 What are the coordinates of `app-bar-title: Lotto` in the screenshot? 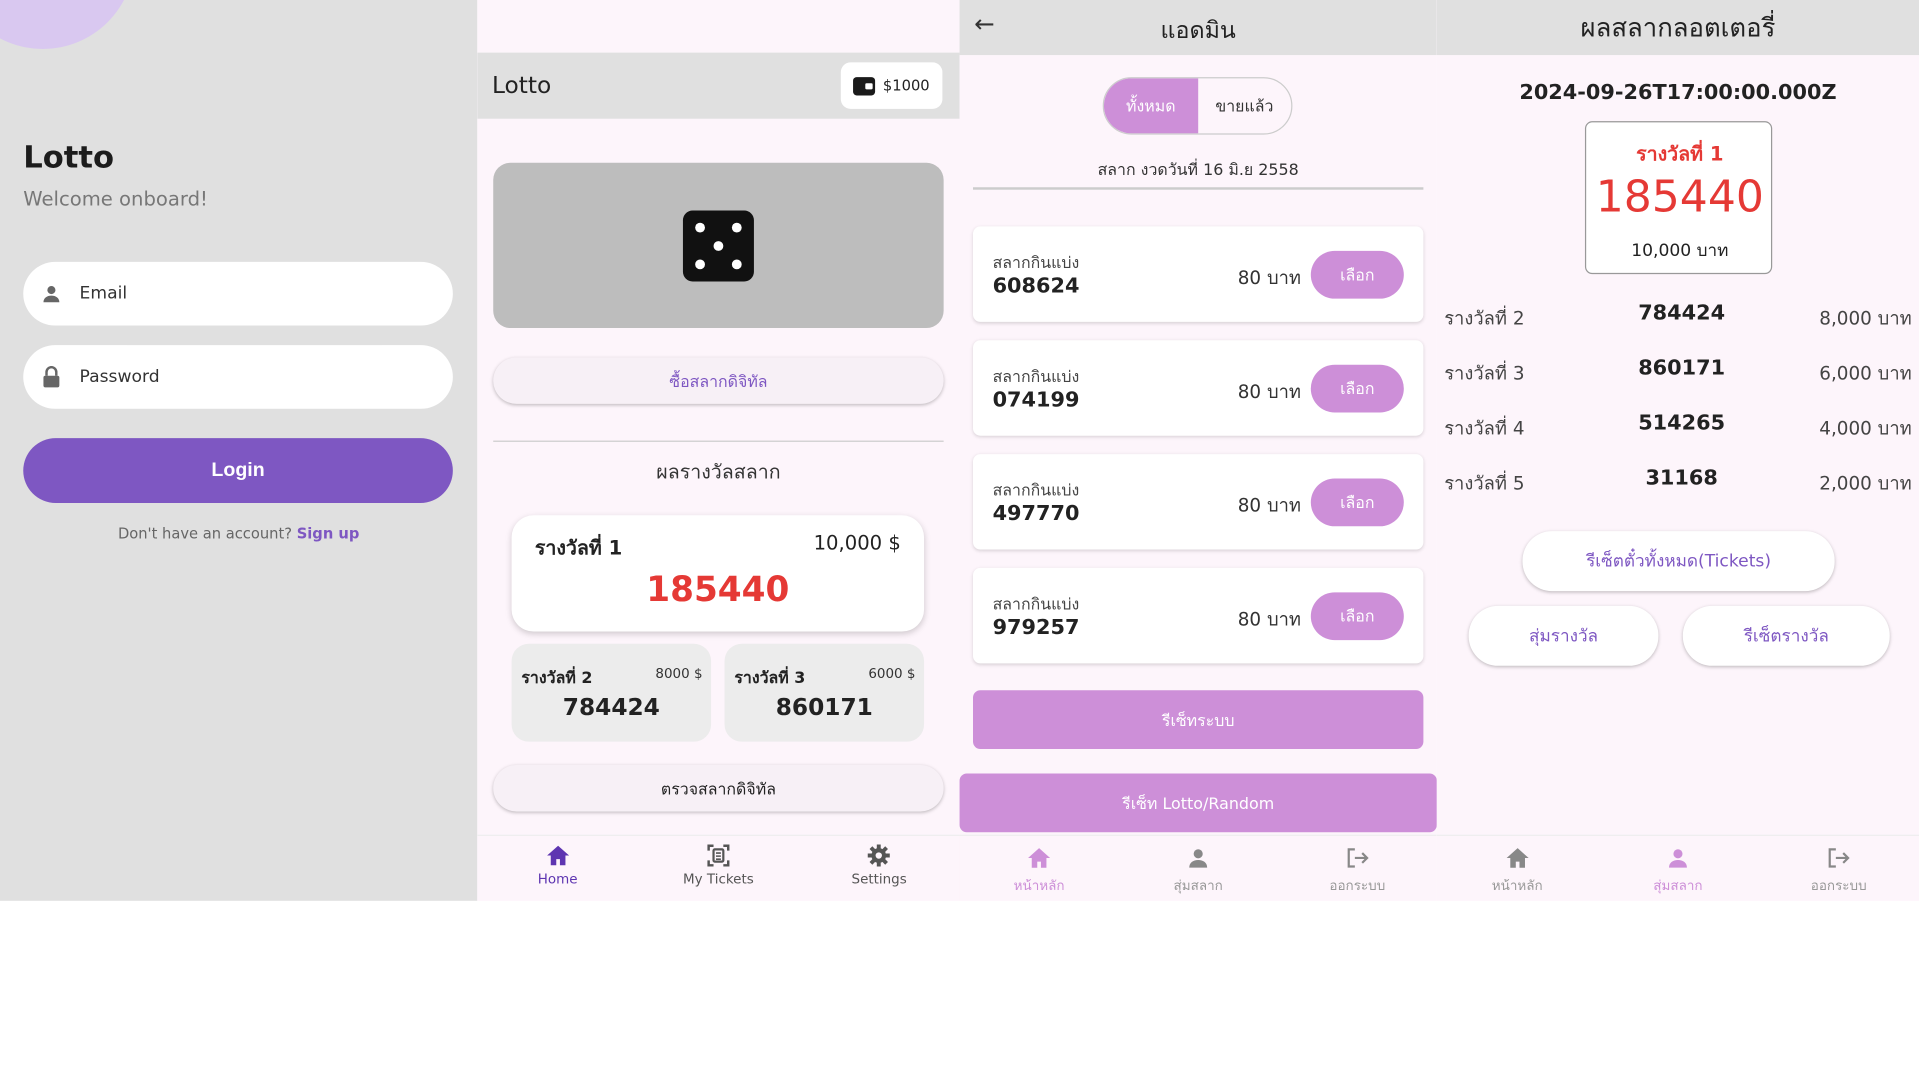 It's located at (522, 86).